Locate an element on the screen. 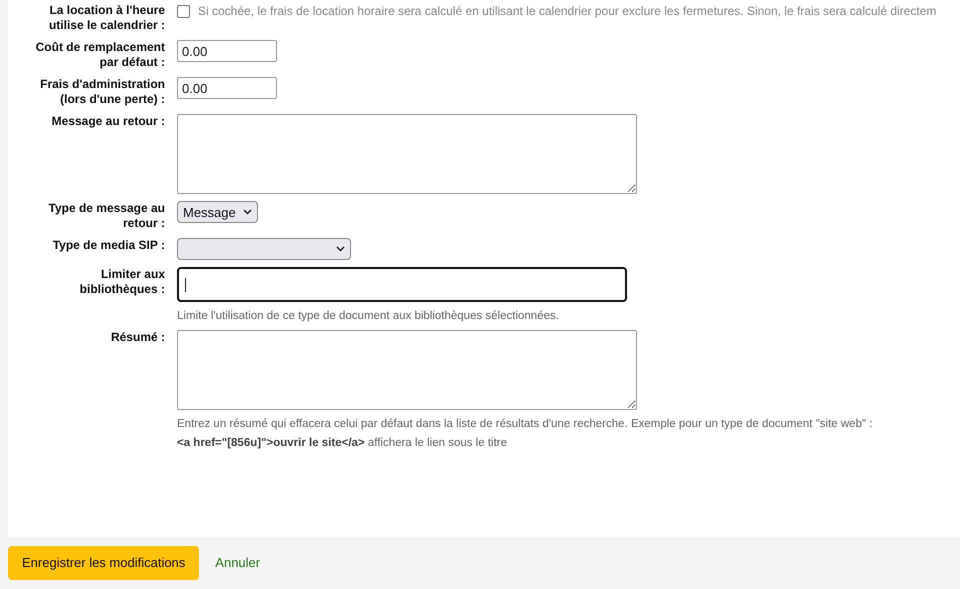 Image resolution: width=960 pixels, height=589 pixels. field-label: Type de message au retour : is located at coordinates (106, 216).